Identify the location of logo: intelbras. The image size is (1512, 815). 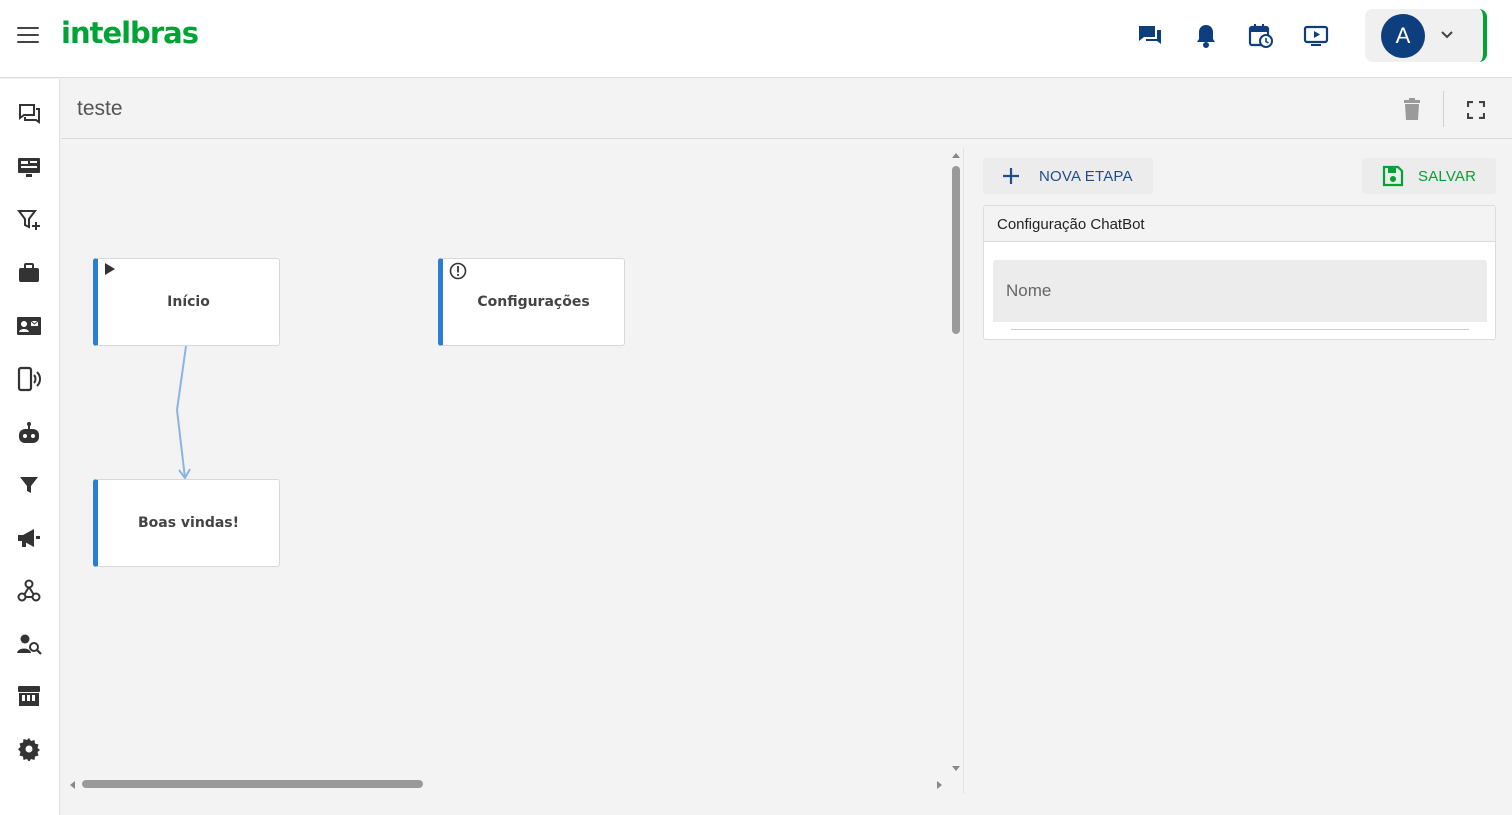
(130, 33).